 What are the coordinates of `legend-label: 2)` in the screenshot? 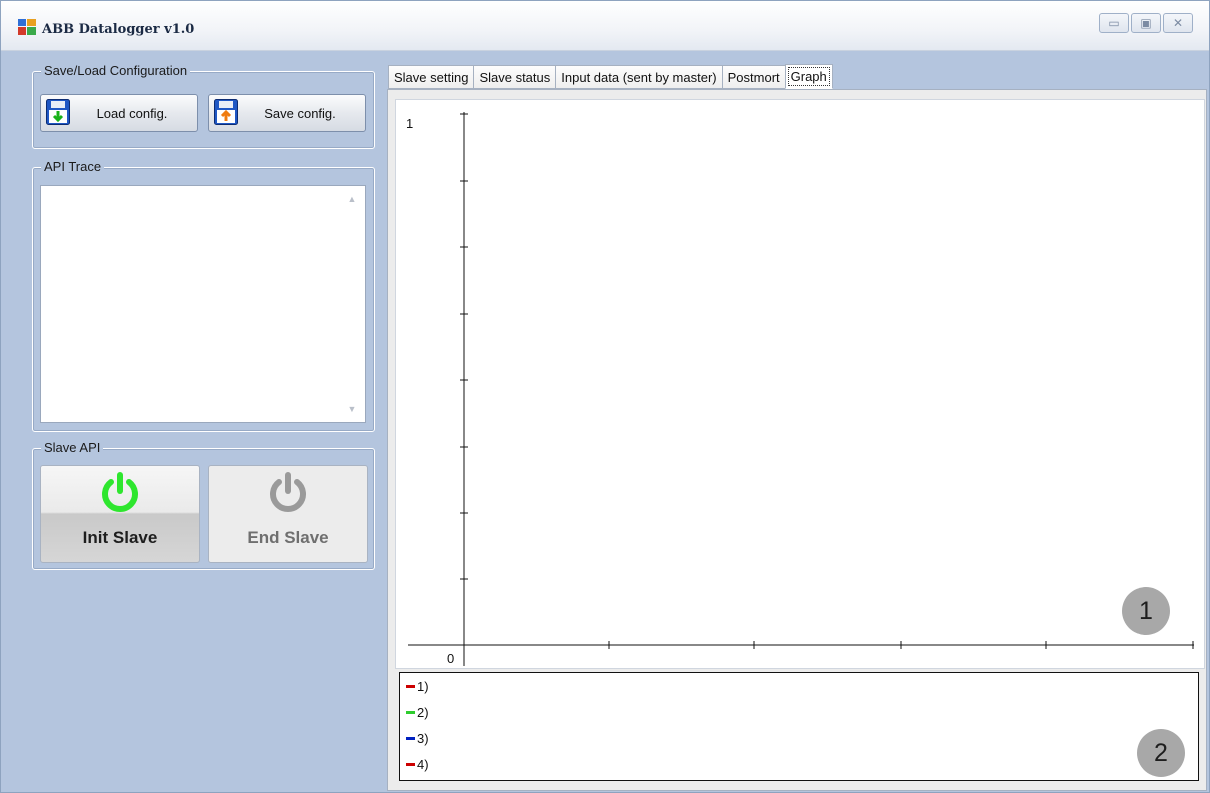 It's located at (423, 712).